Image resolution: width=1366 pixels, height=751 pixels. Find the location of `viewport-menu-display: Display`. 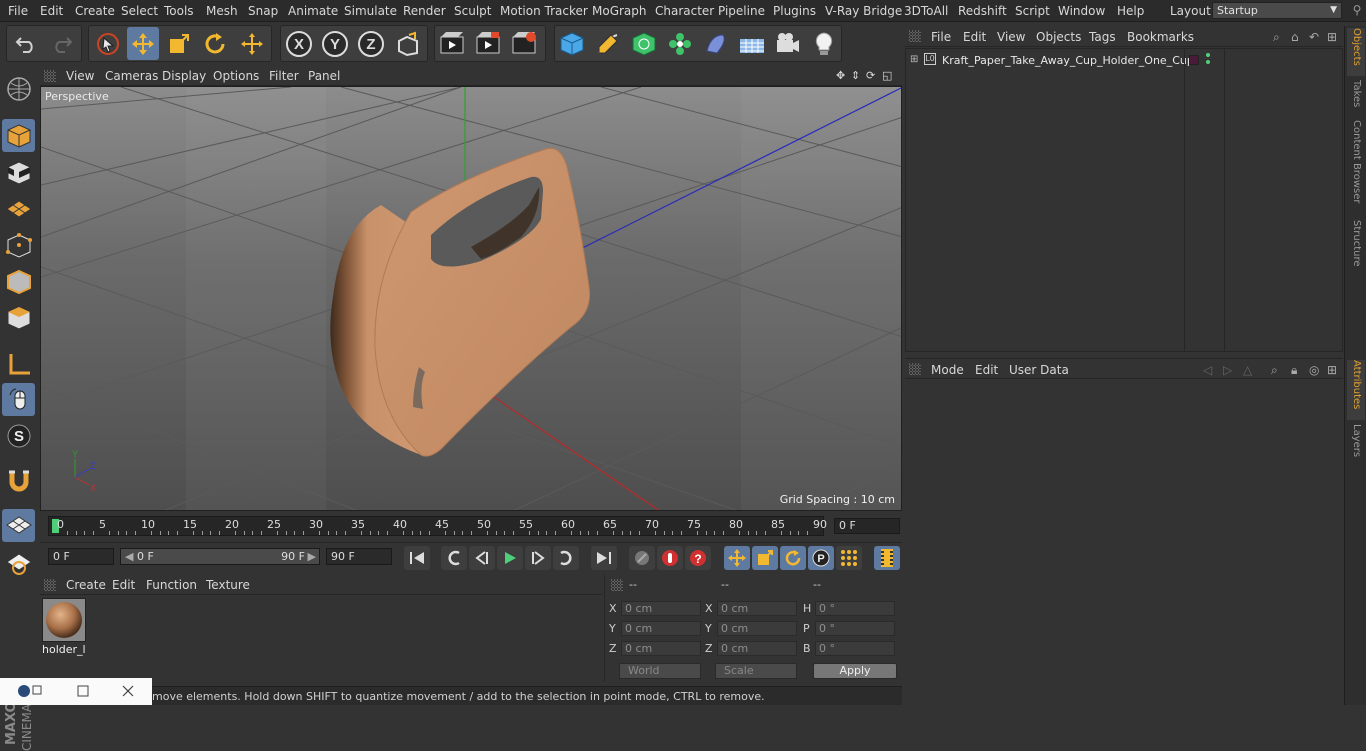

viewport-menu-display: Display is located at coordinates (184, 76).